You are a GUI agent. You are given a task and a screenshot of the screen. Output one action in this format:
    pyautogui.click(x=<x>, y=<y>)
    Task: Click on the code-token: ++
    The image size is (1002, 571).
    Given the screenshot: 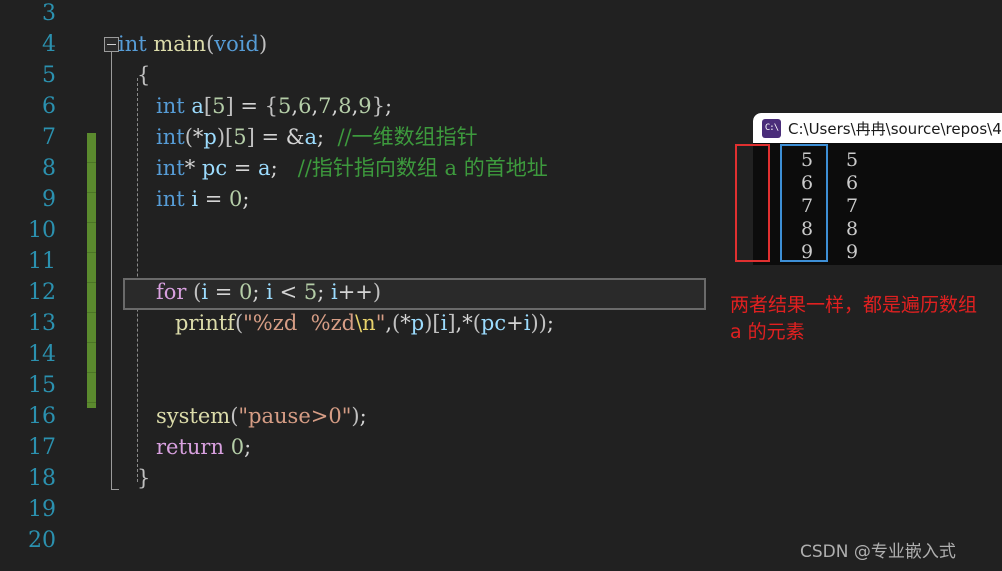 What is the action you would take?
    pyautogui.click(x=355, y=292)
    